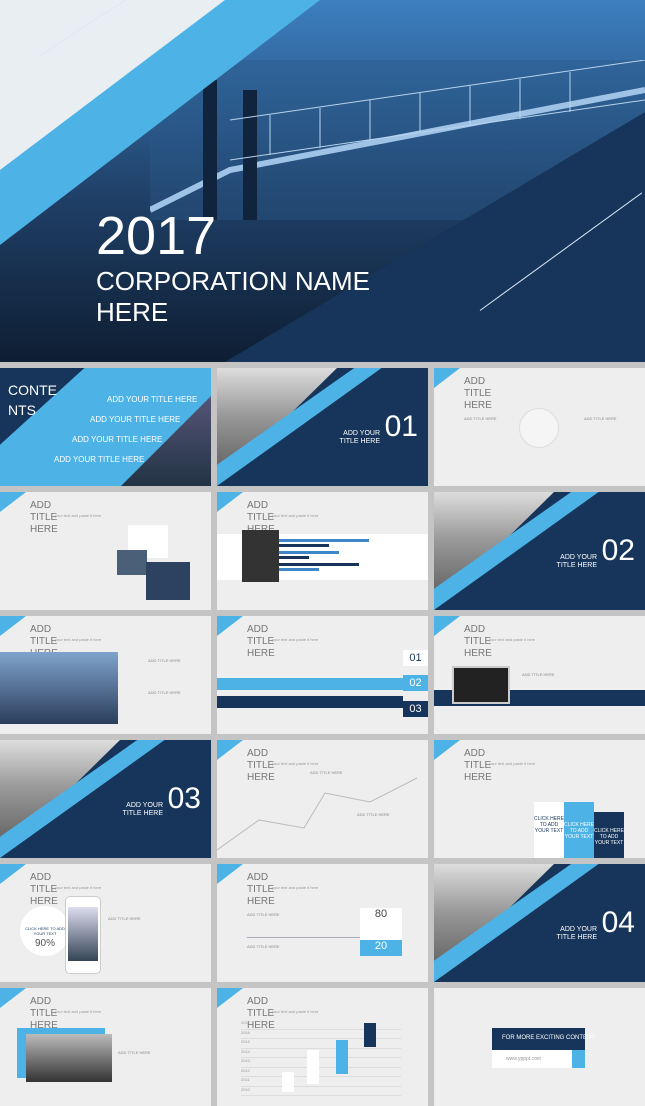 This screenshot has width=645, height=1106. Describe the element at coordinates (184, 798) in the screenshot. I see `section-number: 03` at that location.